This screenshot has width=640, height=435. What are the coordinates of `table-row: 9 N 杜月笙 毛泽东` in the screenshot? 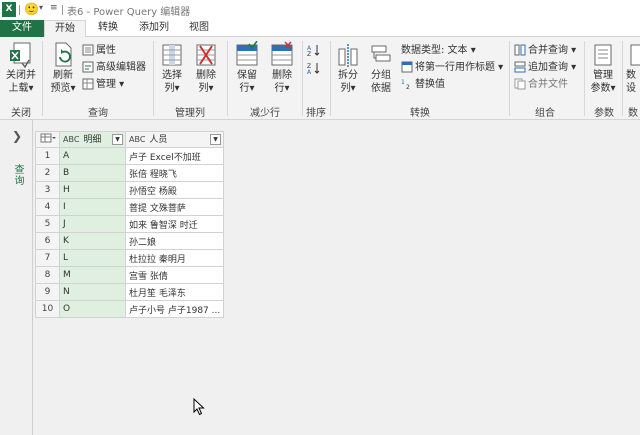 It's located at (129, 292).